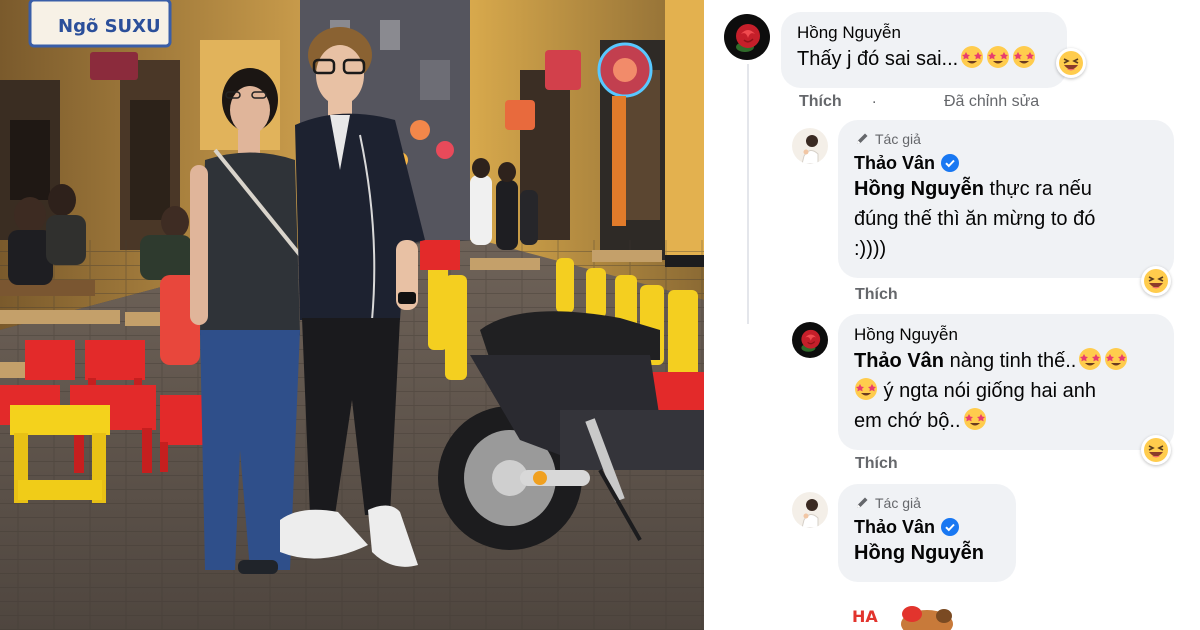 The image size is (1200, 630). Describe the element at coordinates (927, 503) in the screenshot. I see `comment-4-badge: Tác giả` at that location.